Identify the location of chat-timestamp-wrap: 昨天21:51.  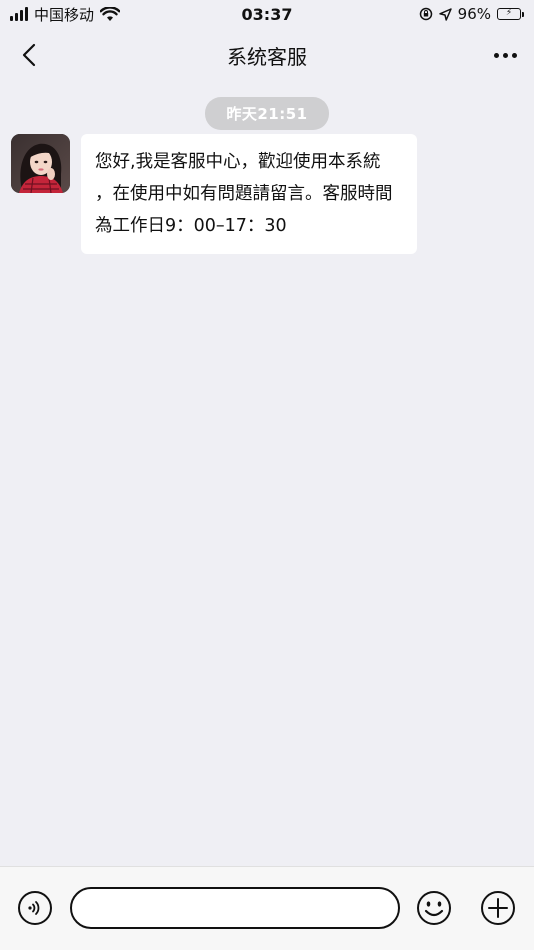
(267, 113).